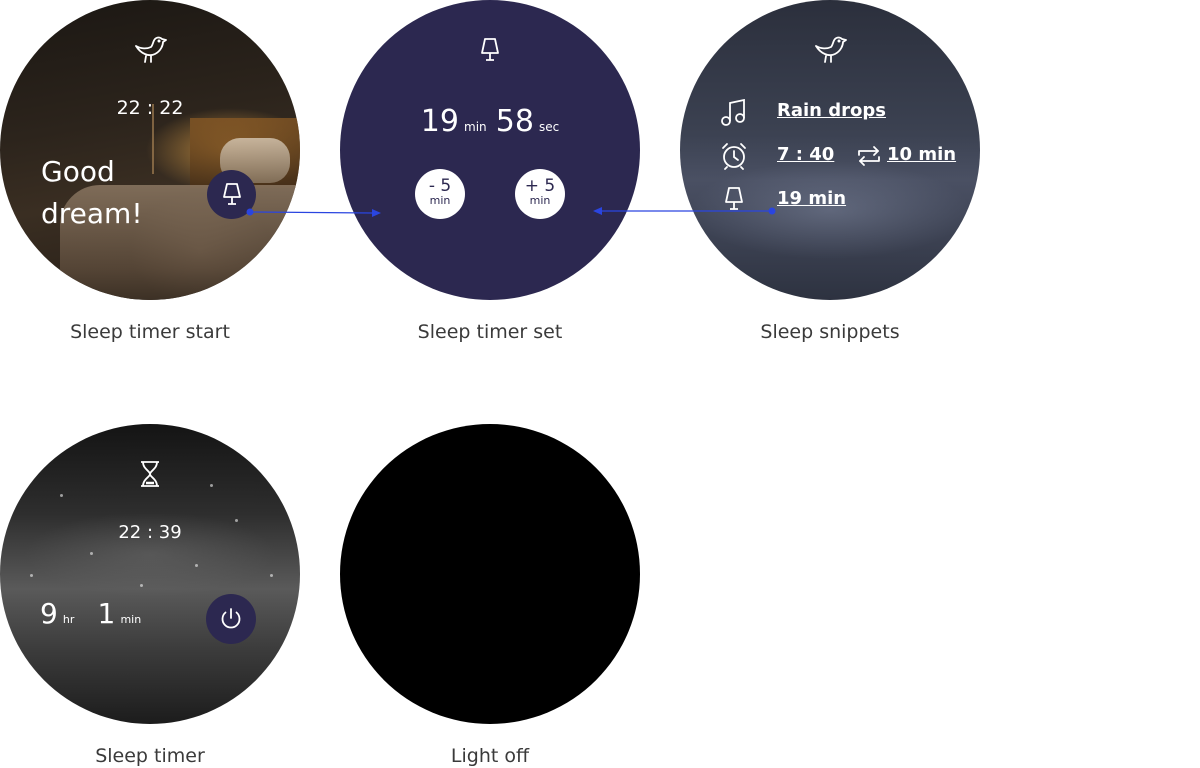 This screenshot has height=768, width=1200. Describe the element at coordinates (549, 127) in the screenshot. I see `timer-seconds-unit: sec` at that location.